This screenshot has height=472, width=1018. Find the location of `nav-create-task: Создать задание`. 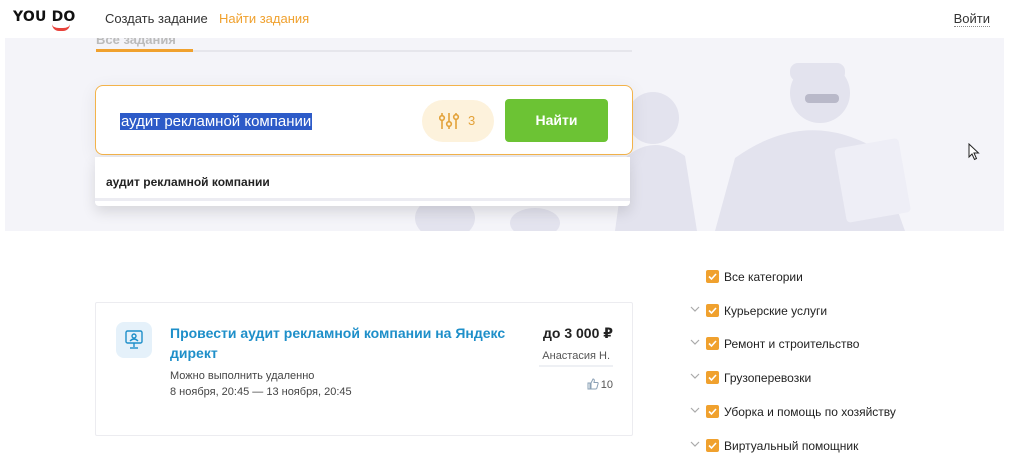

nav-create-task: Создать задание is located at coordinates (156, 18).